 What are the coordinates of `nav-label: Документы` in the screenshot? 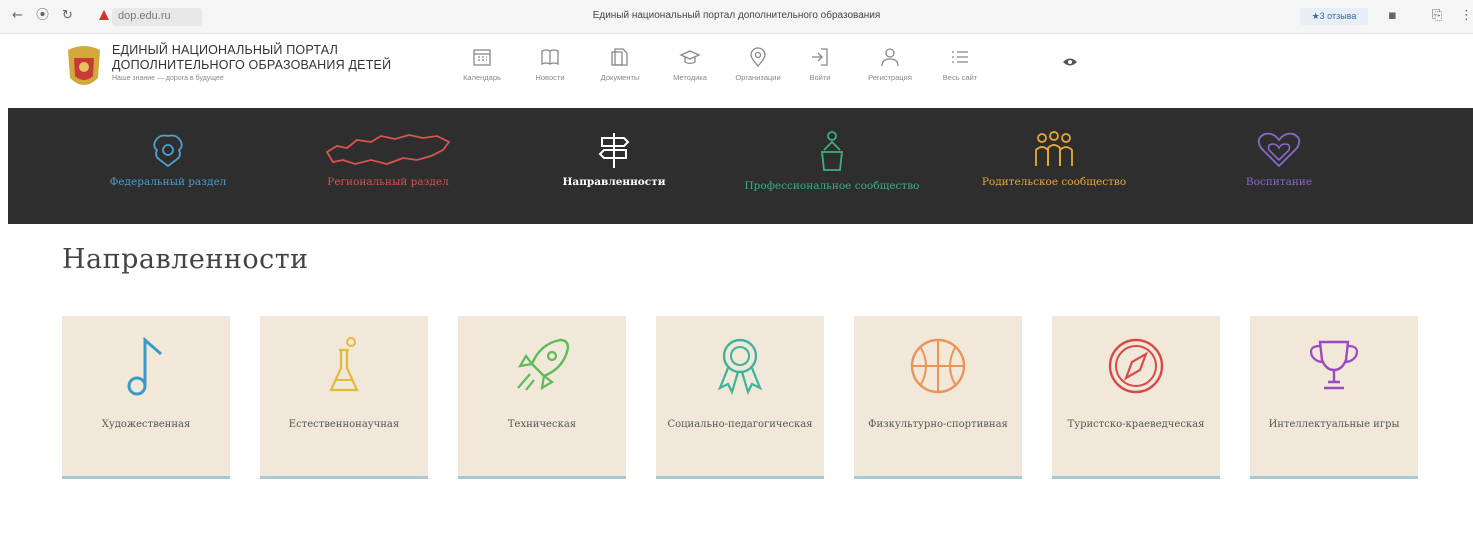 It's located at (620, 77).